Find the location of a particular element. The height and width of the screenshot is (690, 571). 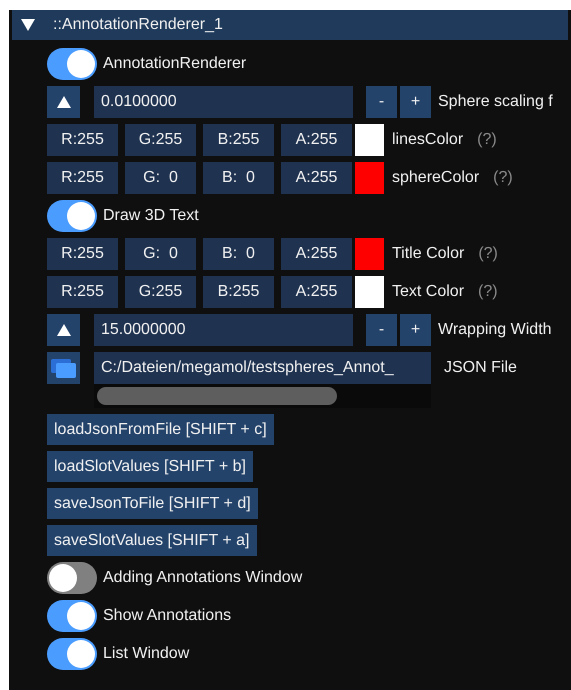

action-button: loadSlotValues [SHIFT + b] is located at coordinates (150, 466).